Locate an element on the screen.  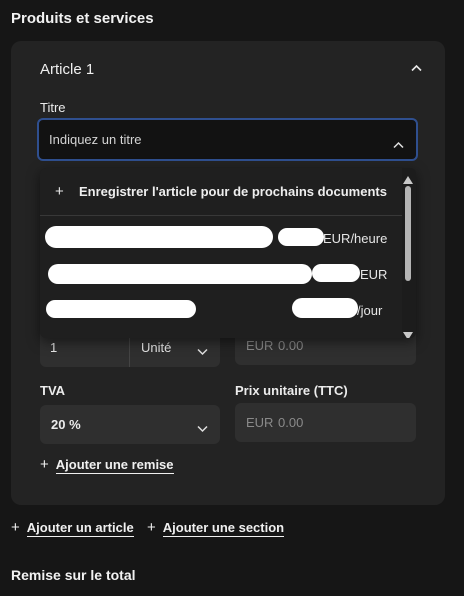
scroll-down-icon is located at coordinates (408, 332).